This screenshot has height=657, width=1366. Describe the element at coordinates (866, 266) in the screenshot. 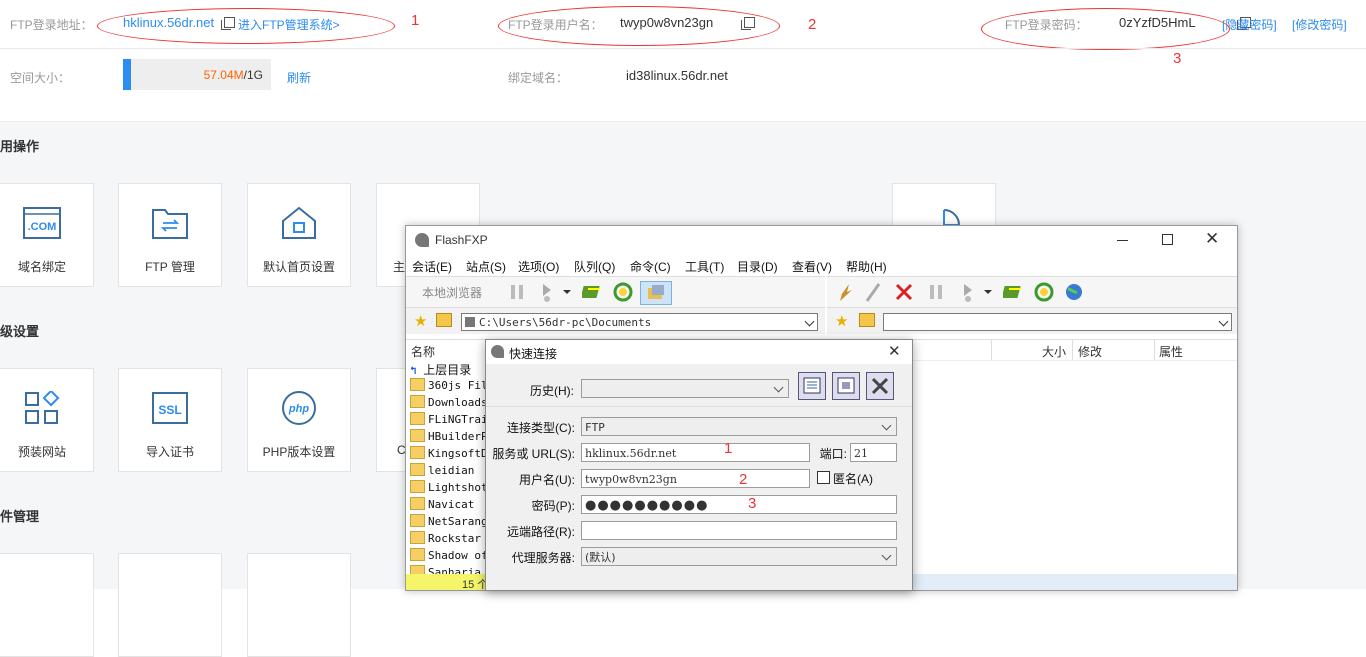

I see `menu-help: 帮助(H)` at that location.